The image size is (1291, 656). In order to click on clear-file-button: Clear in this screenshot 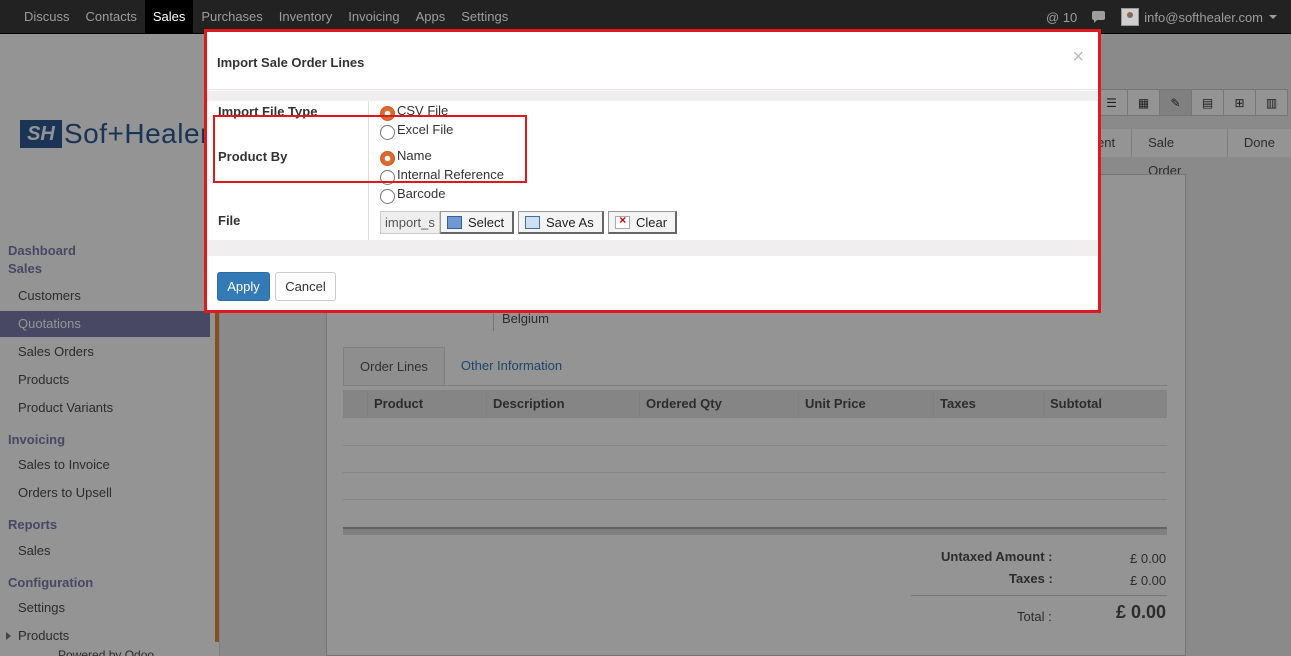, I will do `click(643, 222)`.